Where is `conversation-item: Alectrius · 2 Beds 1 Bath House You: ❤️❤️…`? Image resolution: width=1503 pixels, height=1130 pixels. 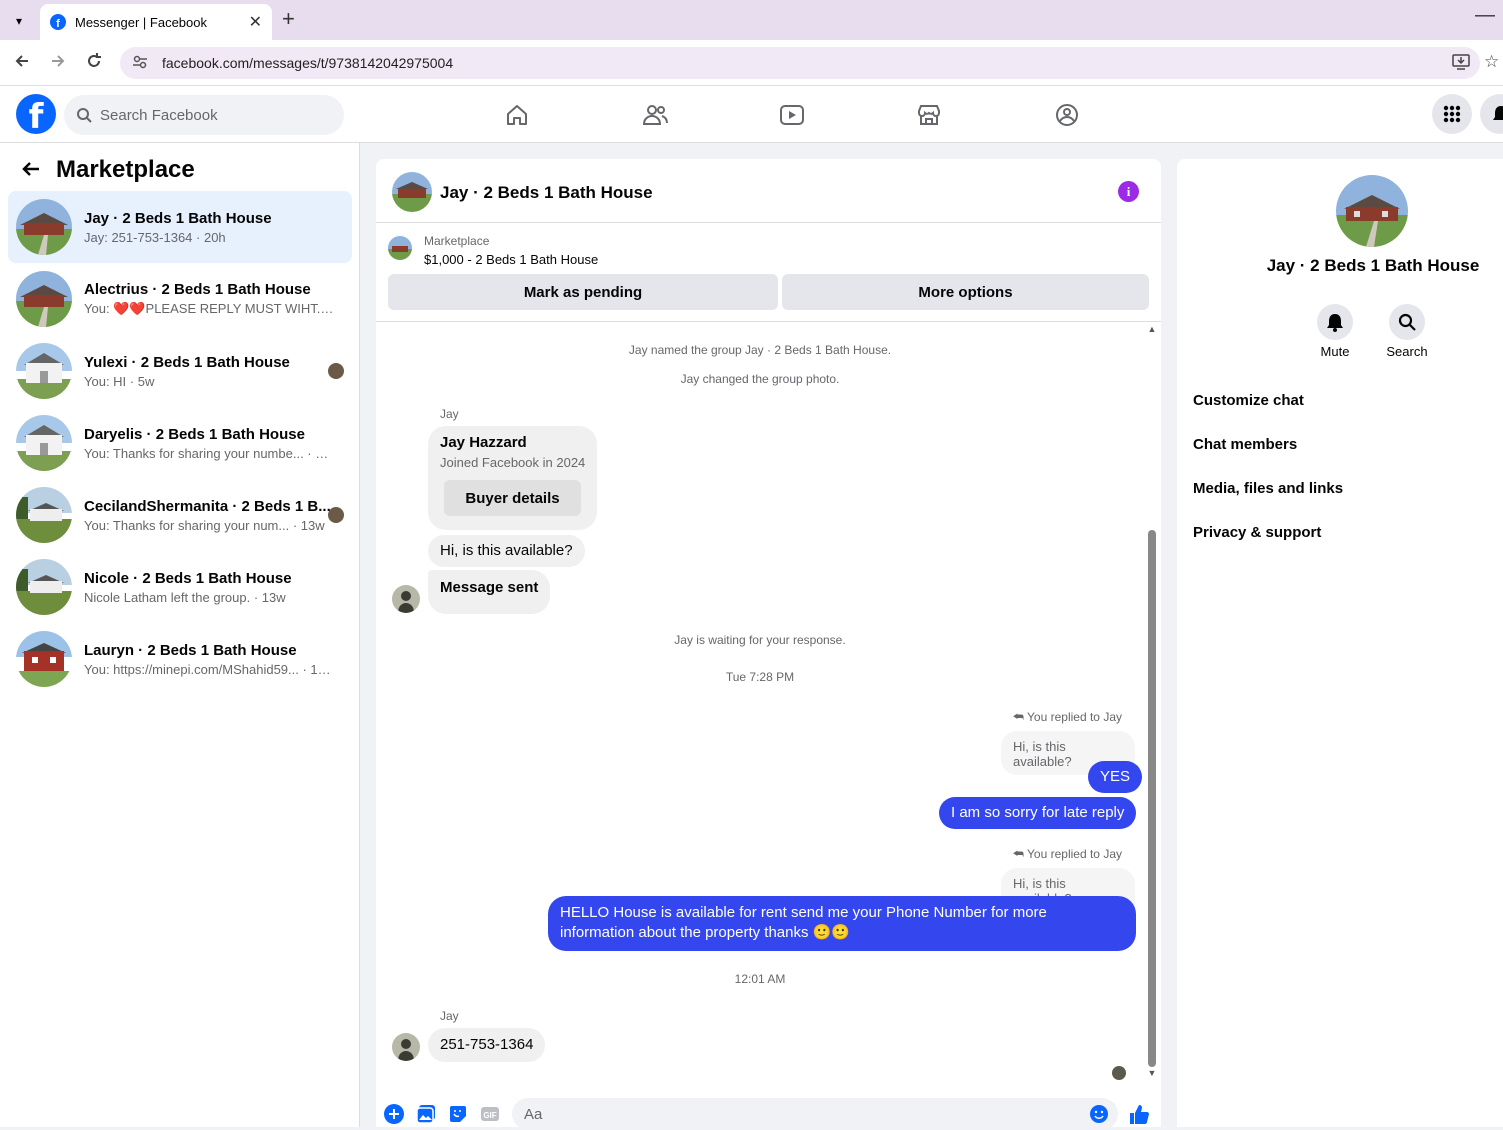
conversation-item: Alectrius · 2 Beds 1 Bath House You: ❤️❤️… is located at coordinates (180, 299).